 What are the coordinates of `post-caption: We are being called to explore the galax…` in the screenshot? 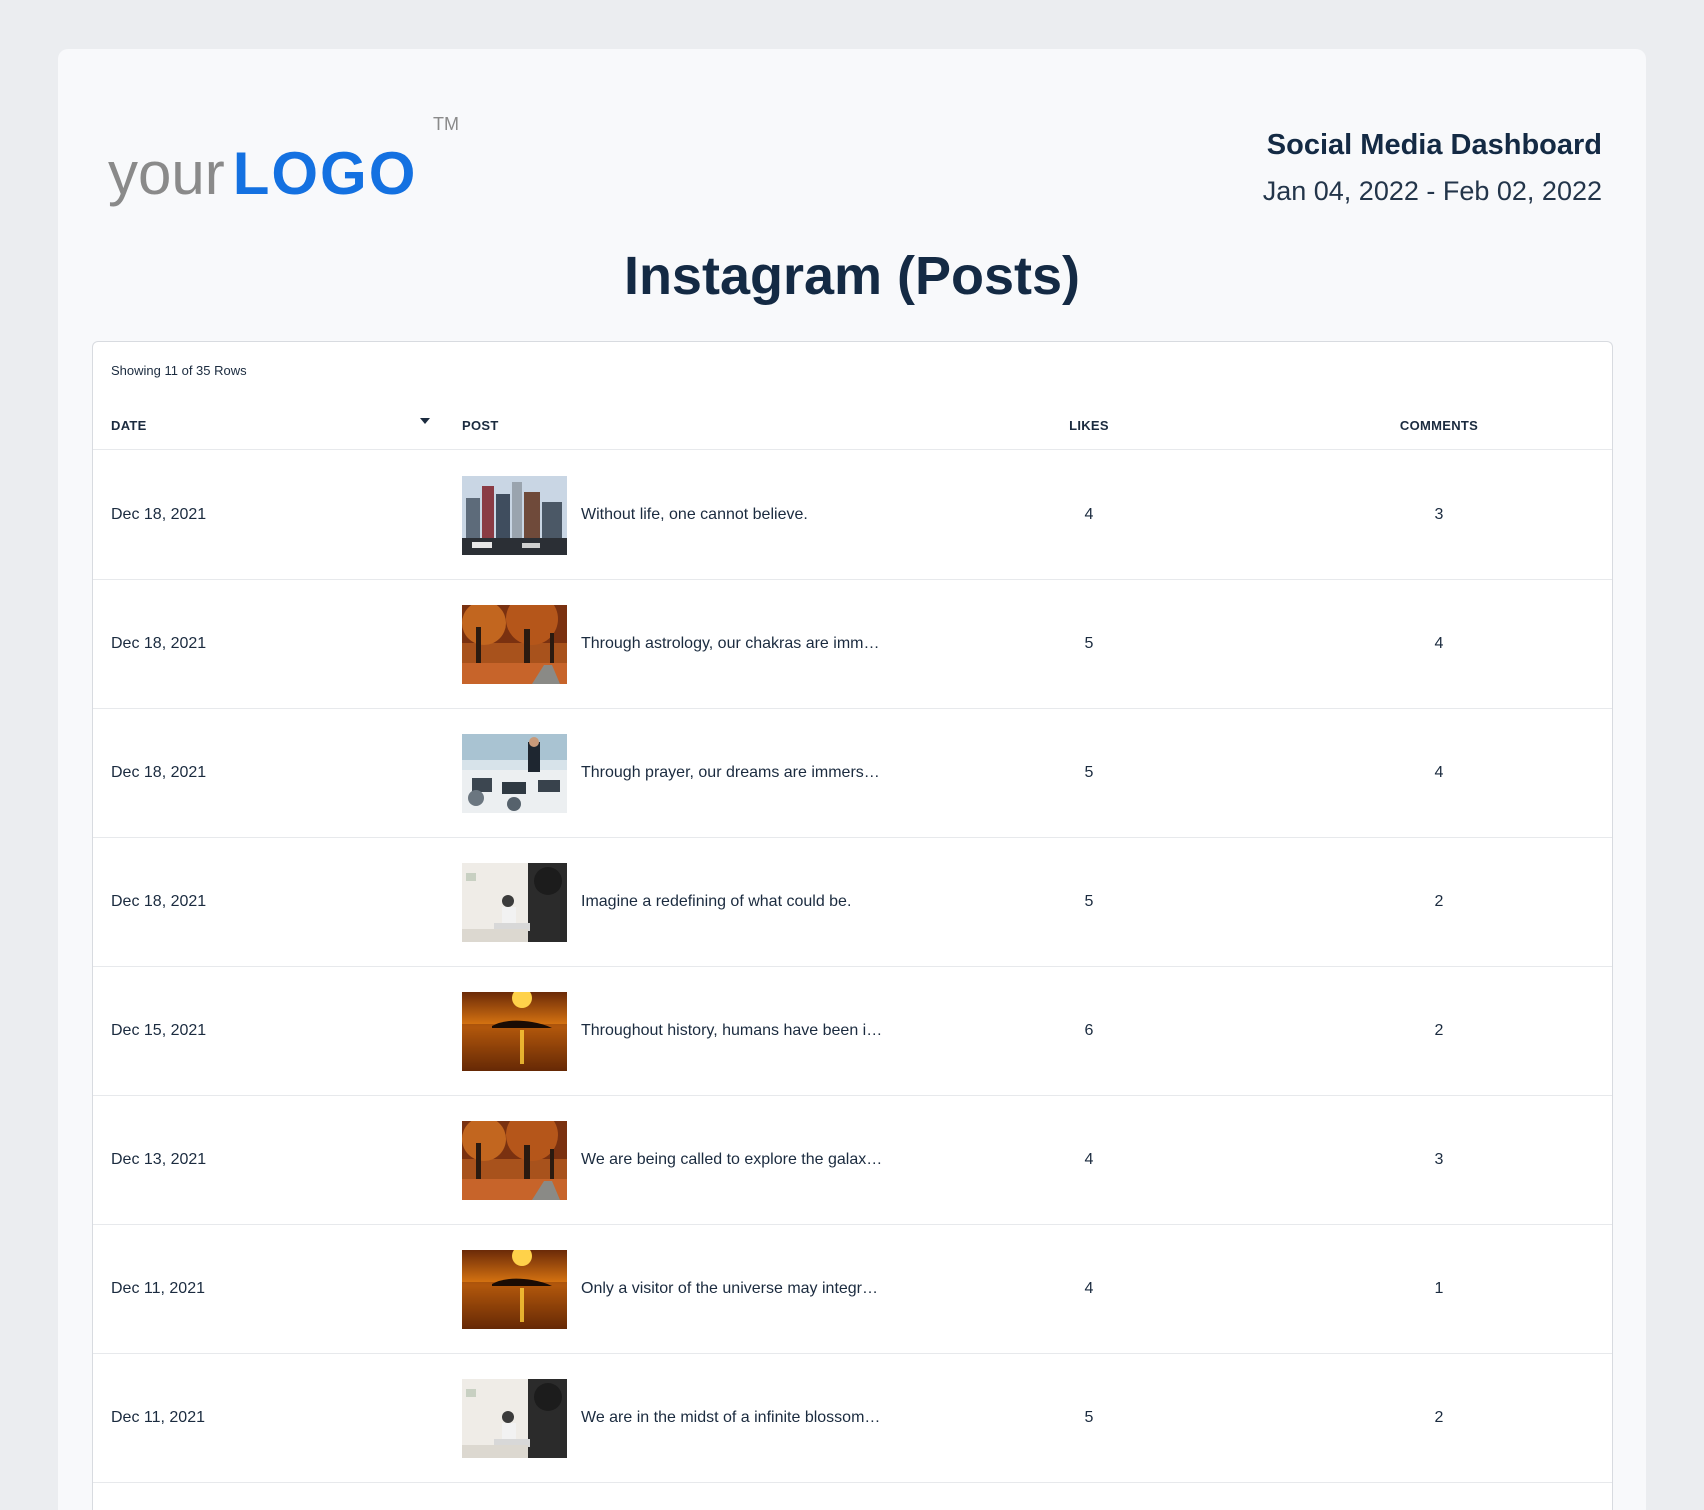 It's located at (732, 1159).